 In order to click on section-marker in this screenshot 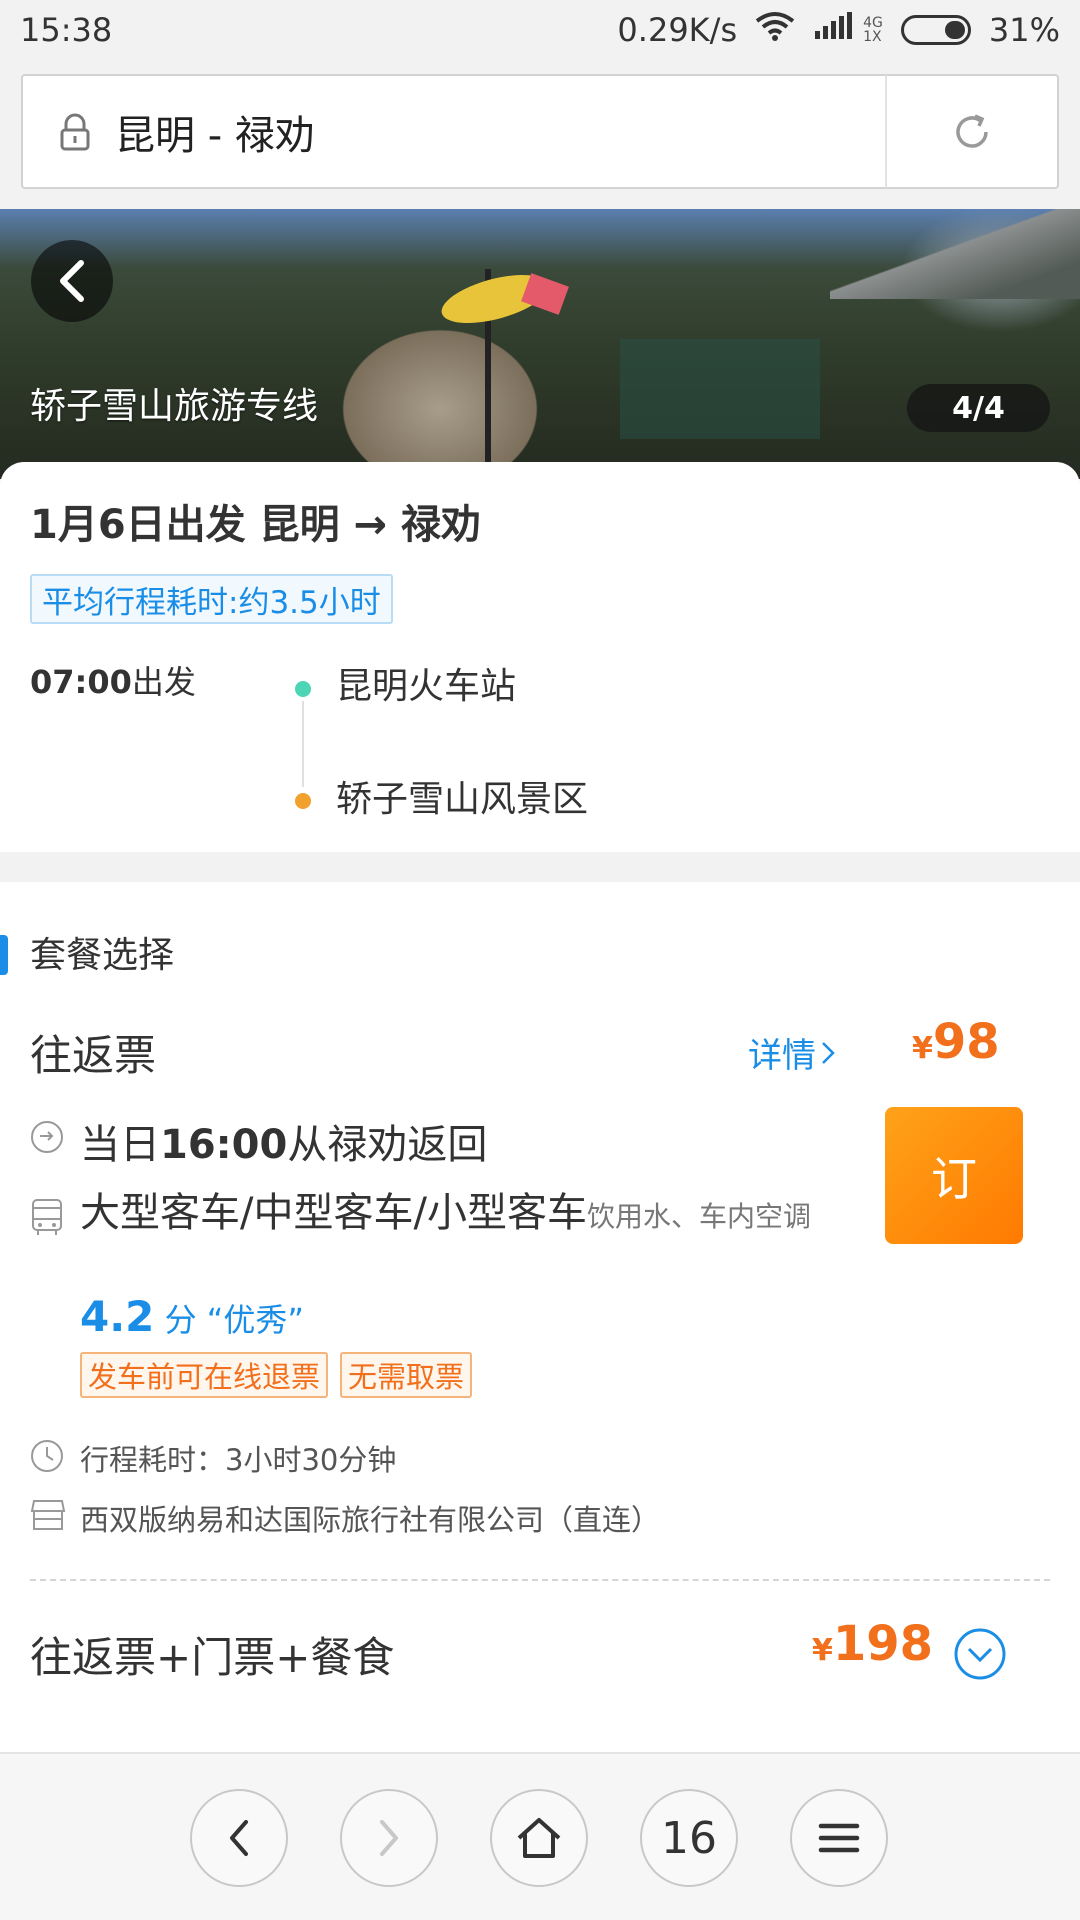, I will do `click(4, 955)`.